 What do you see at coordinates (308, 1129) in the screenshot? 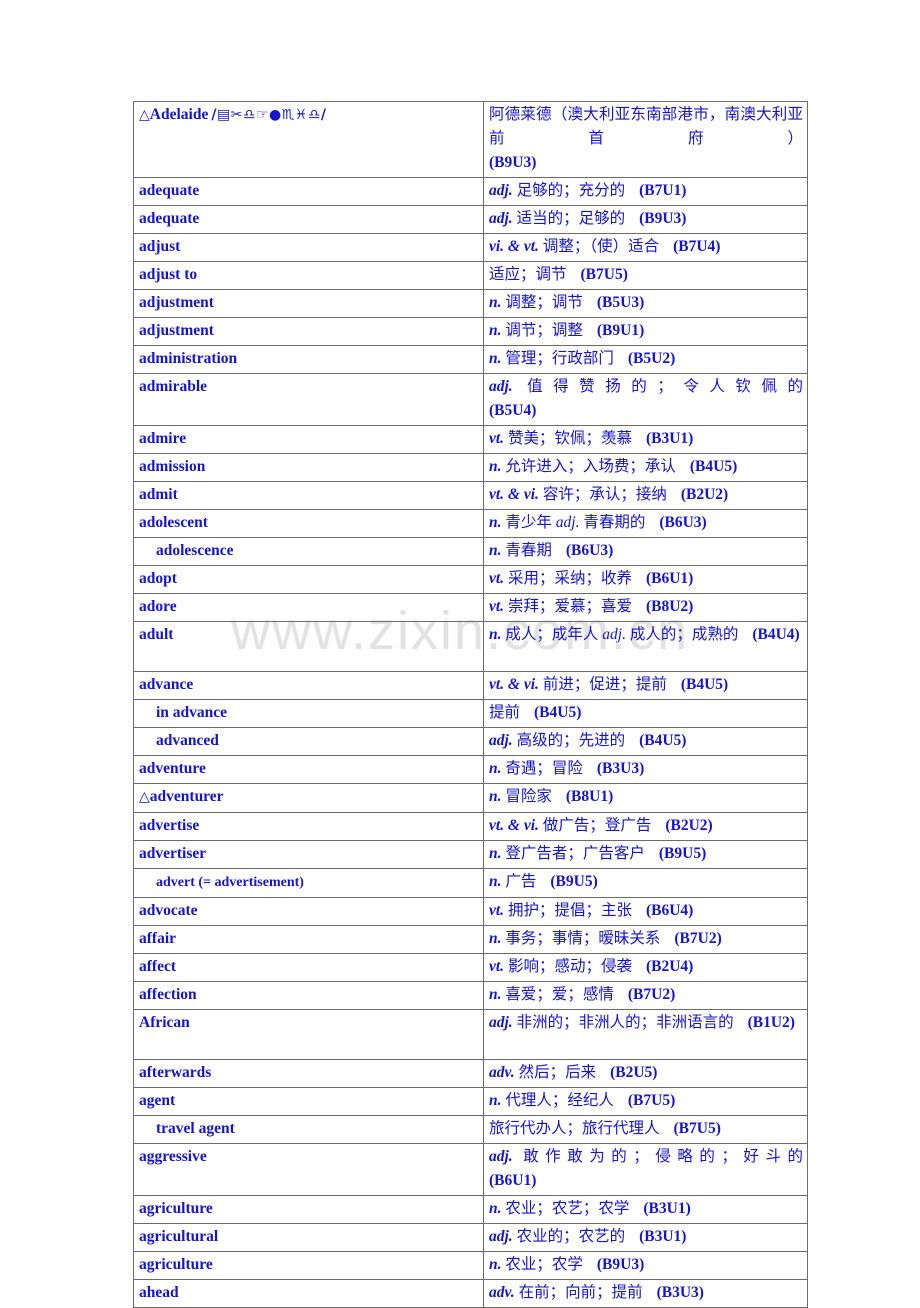
I see `term-cell: travel agent` at bounding box center [308, 1129].